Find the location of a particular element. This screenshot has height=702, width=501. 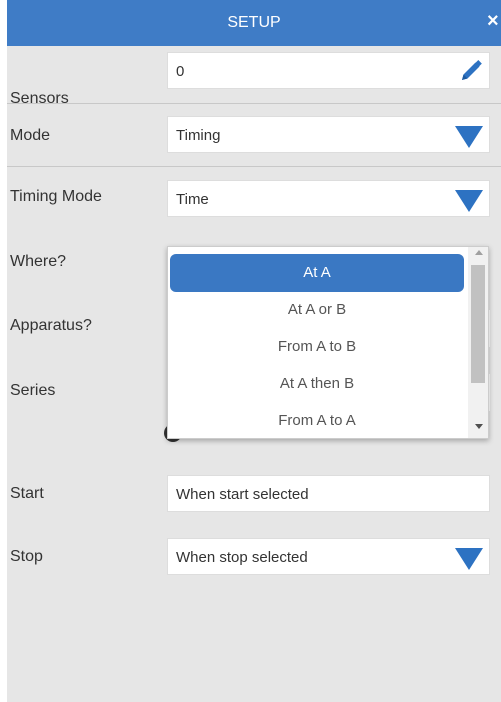

timing-mode-label: Timing Mode is located at coordinates (56, 196).